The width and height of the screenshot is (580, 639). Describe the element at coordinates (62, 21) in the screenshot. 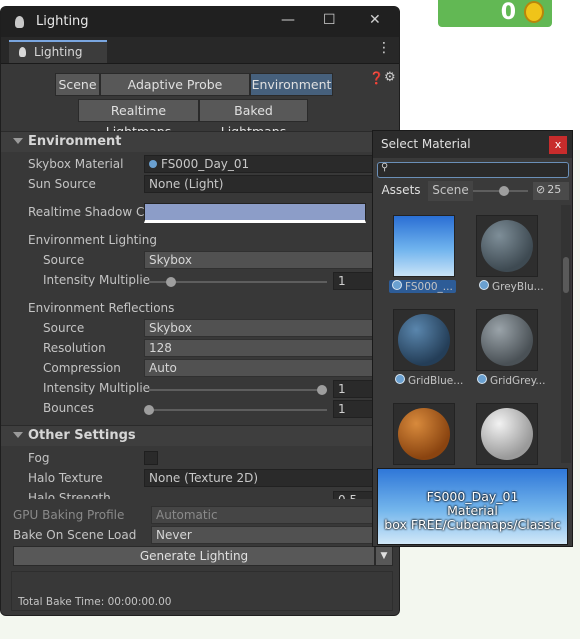

I see `window-title: Lighting` at that location.